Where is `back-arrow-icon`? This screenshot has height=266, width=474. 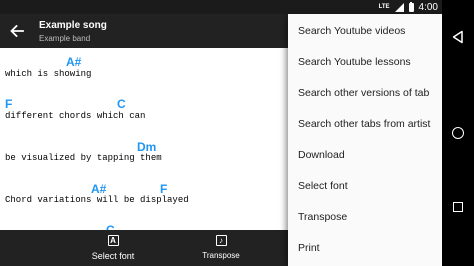
back-arrow-icon is located at coordinates (17, 31).